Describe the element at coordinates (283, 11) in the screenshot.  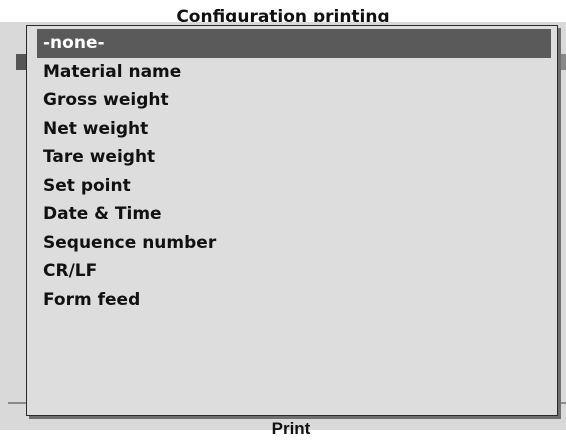
I see `dialog-title: Configuration printing` at that location.